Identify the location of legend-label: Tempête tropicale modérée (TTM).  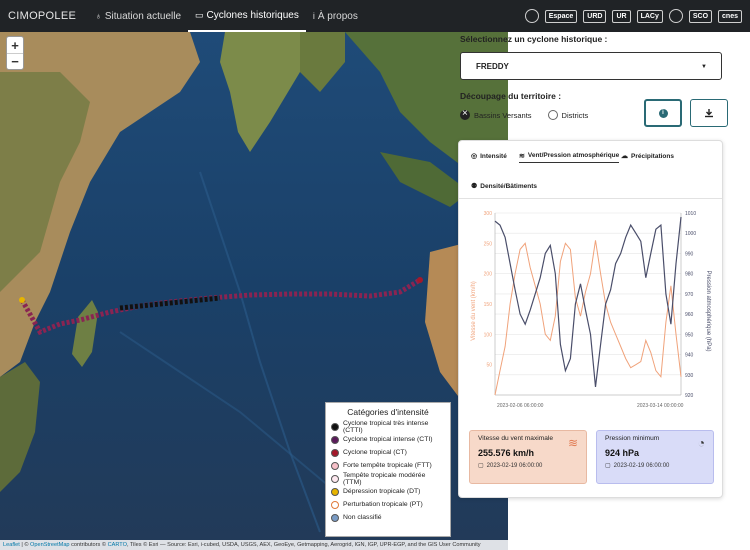
(384, 478).